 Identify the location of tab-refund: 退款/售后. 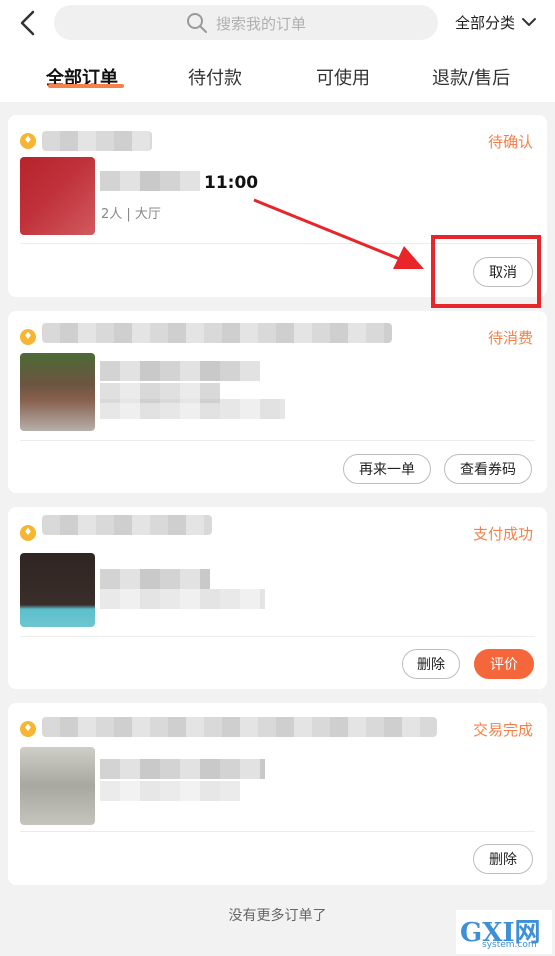
(471, 77).